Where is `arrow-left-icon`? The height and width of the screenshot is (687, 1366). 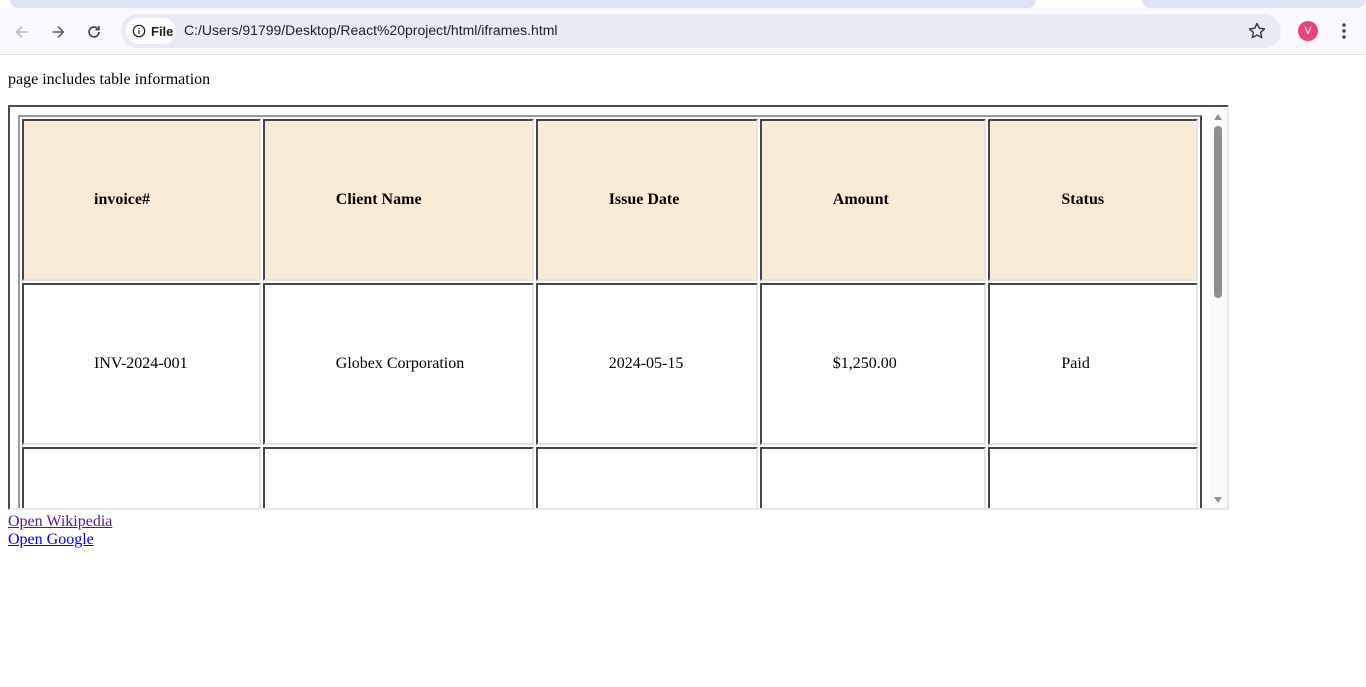
arrow-left-icon is located at coordinates (21, 32).